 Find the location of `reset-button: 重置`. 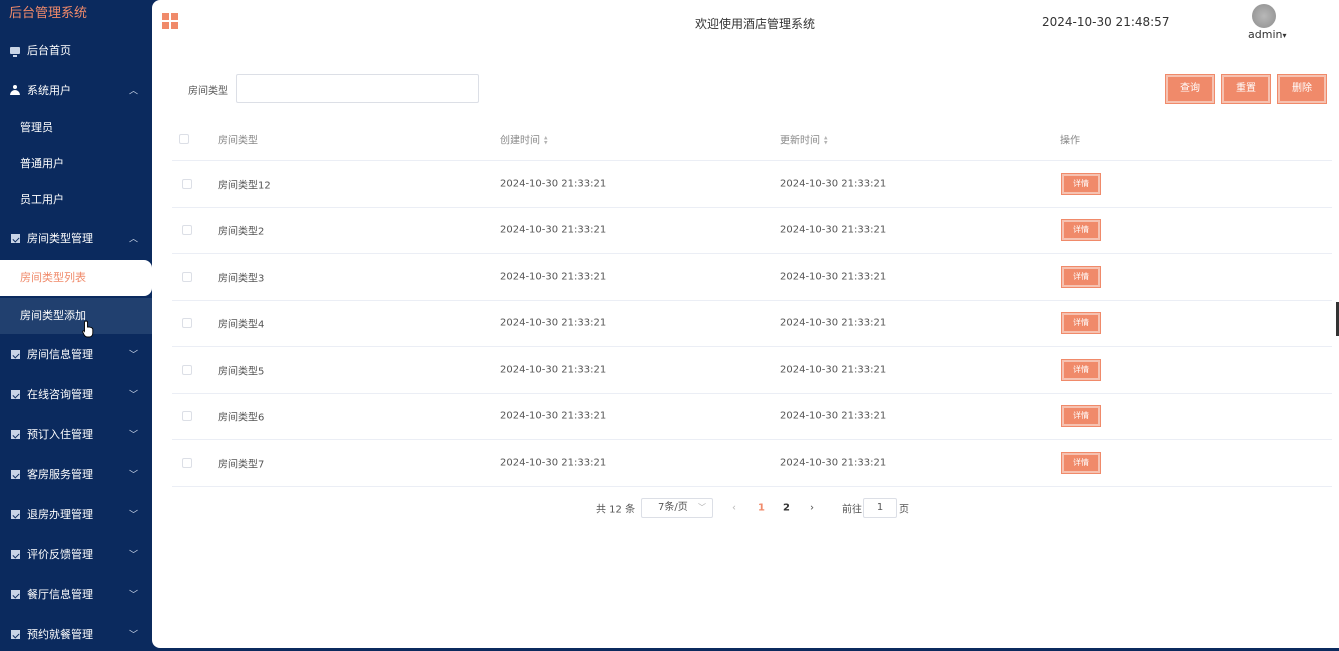

reset-button: 重置 is located at coordinates (1246, 89).